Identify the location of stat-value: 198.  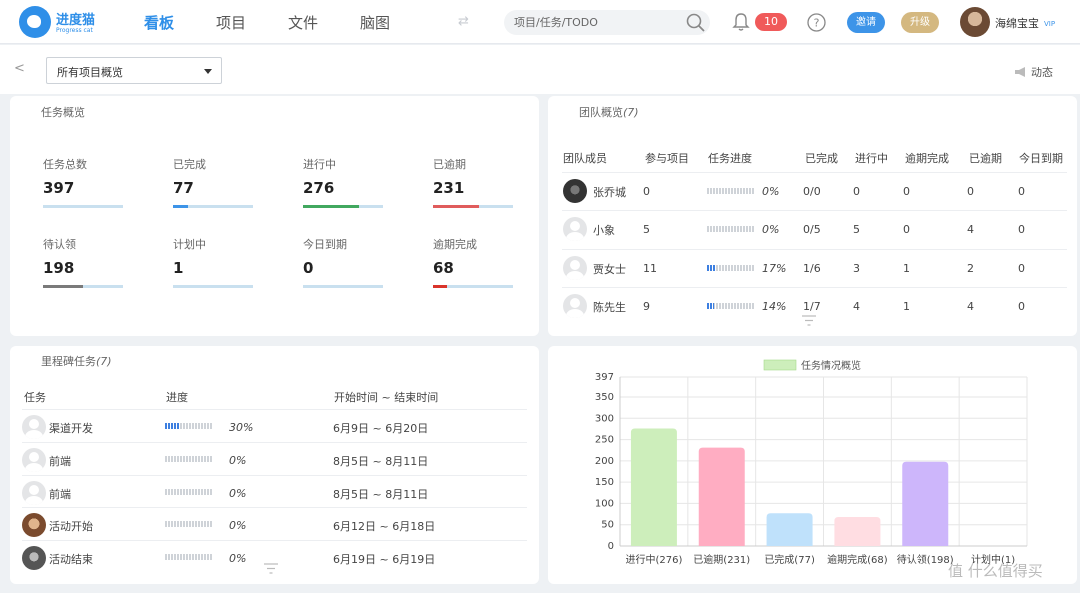
(59, 268).